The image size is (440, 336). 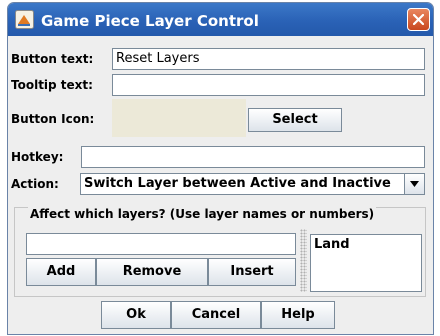 I want to click on window-title: Game Piece Layer Control, so click(x=150, y=21).